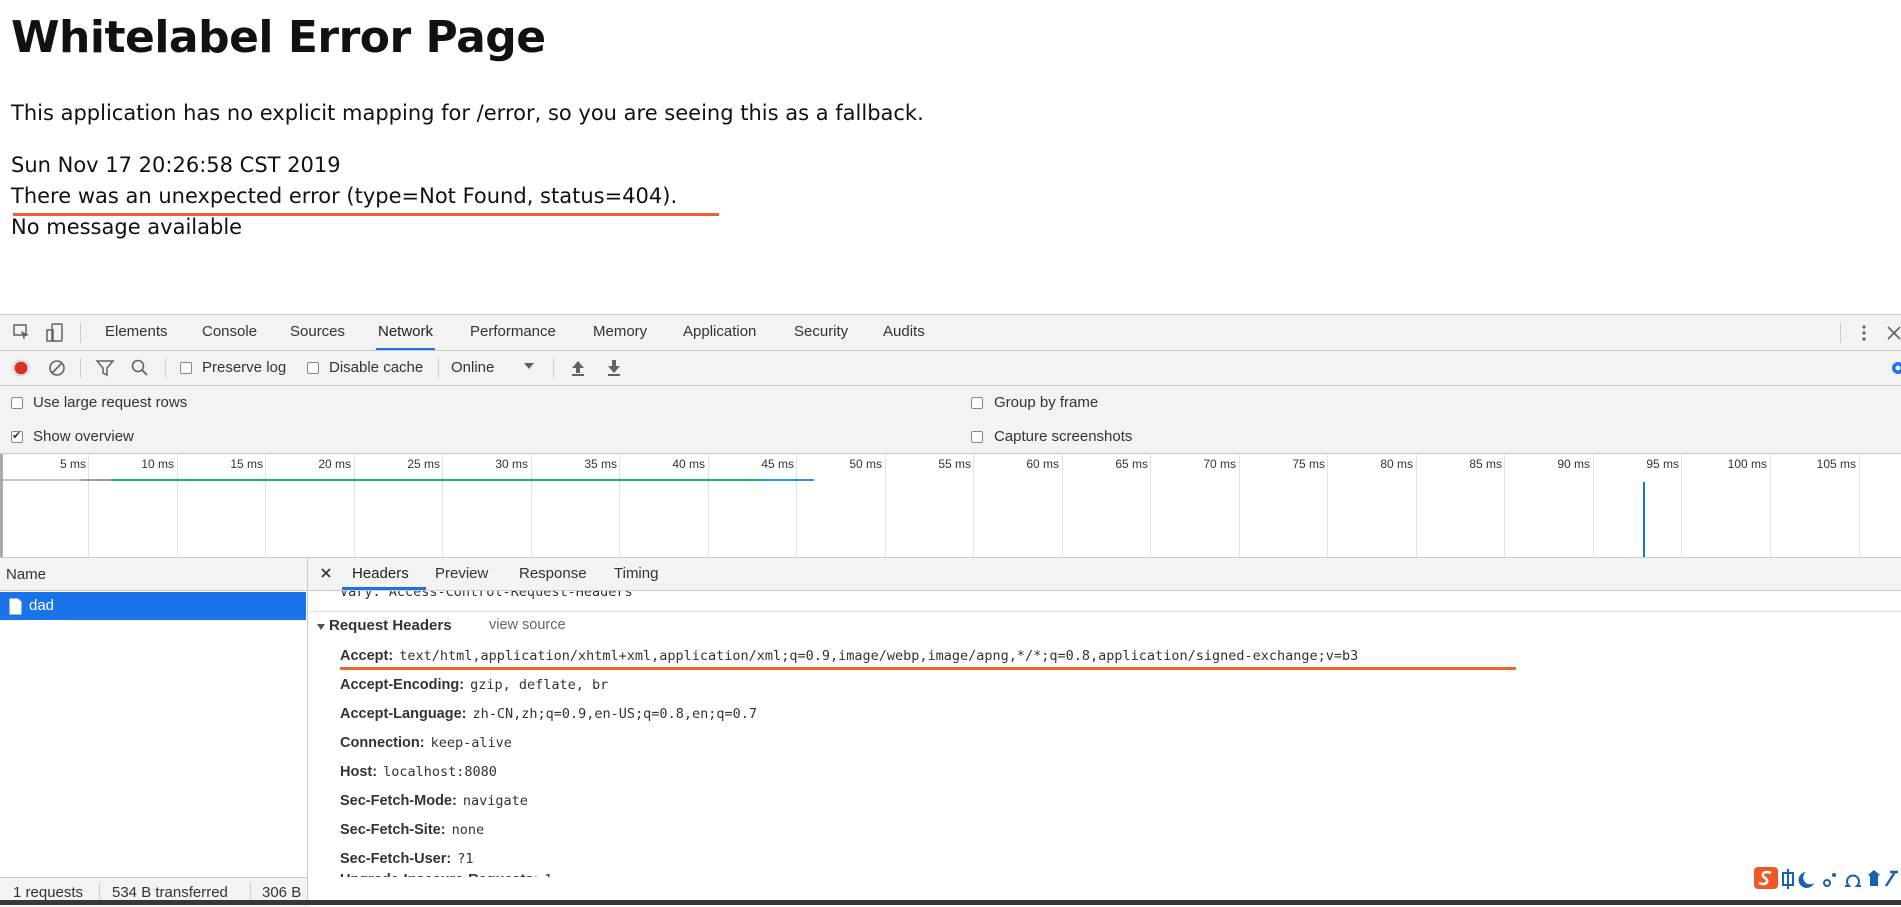 This screenshot has width=1901, height=907. What do you see at coordinates (928, 668) in the screenshot?
I see `highlight-underline` at bounding box center [928, 668].